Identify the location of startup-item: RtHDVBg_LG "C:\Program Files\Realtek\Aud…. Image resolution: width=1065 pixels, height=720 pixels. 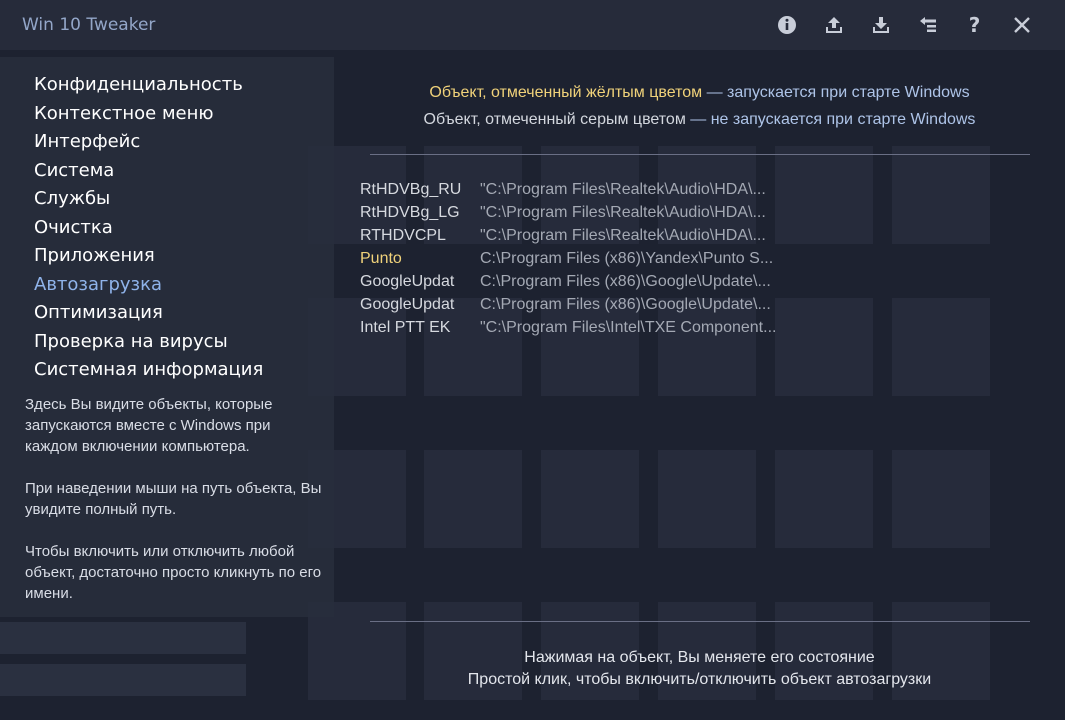
(580, 212).